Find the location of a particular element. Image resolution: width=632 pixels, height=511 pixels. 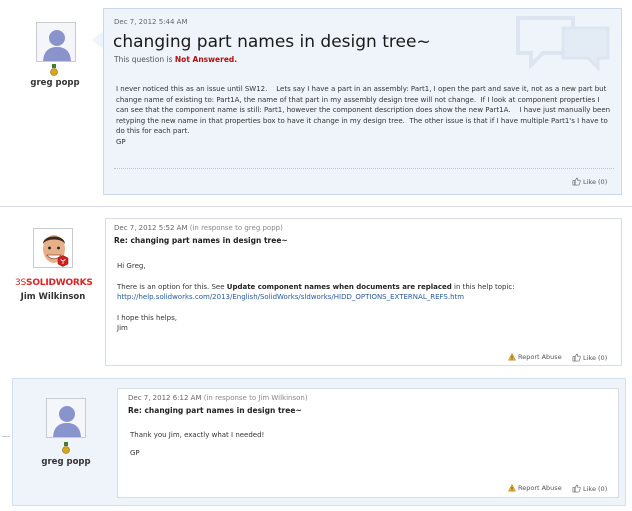

divider is located at coordinates (364, 168).